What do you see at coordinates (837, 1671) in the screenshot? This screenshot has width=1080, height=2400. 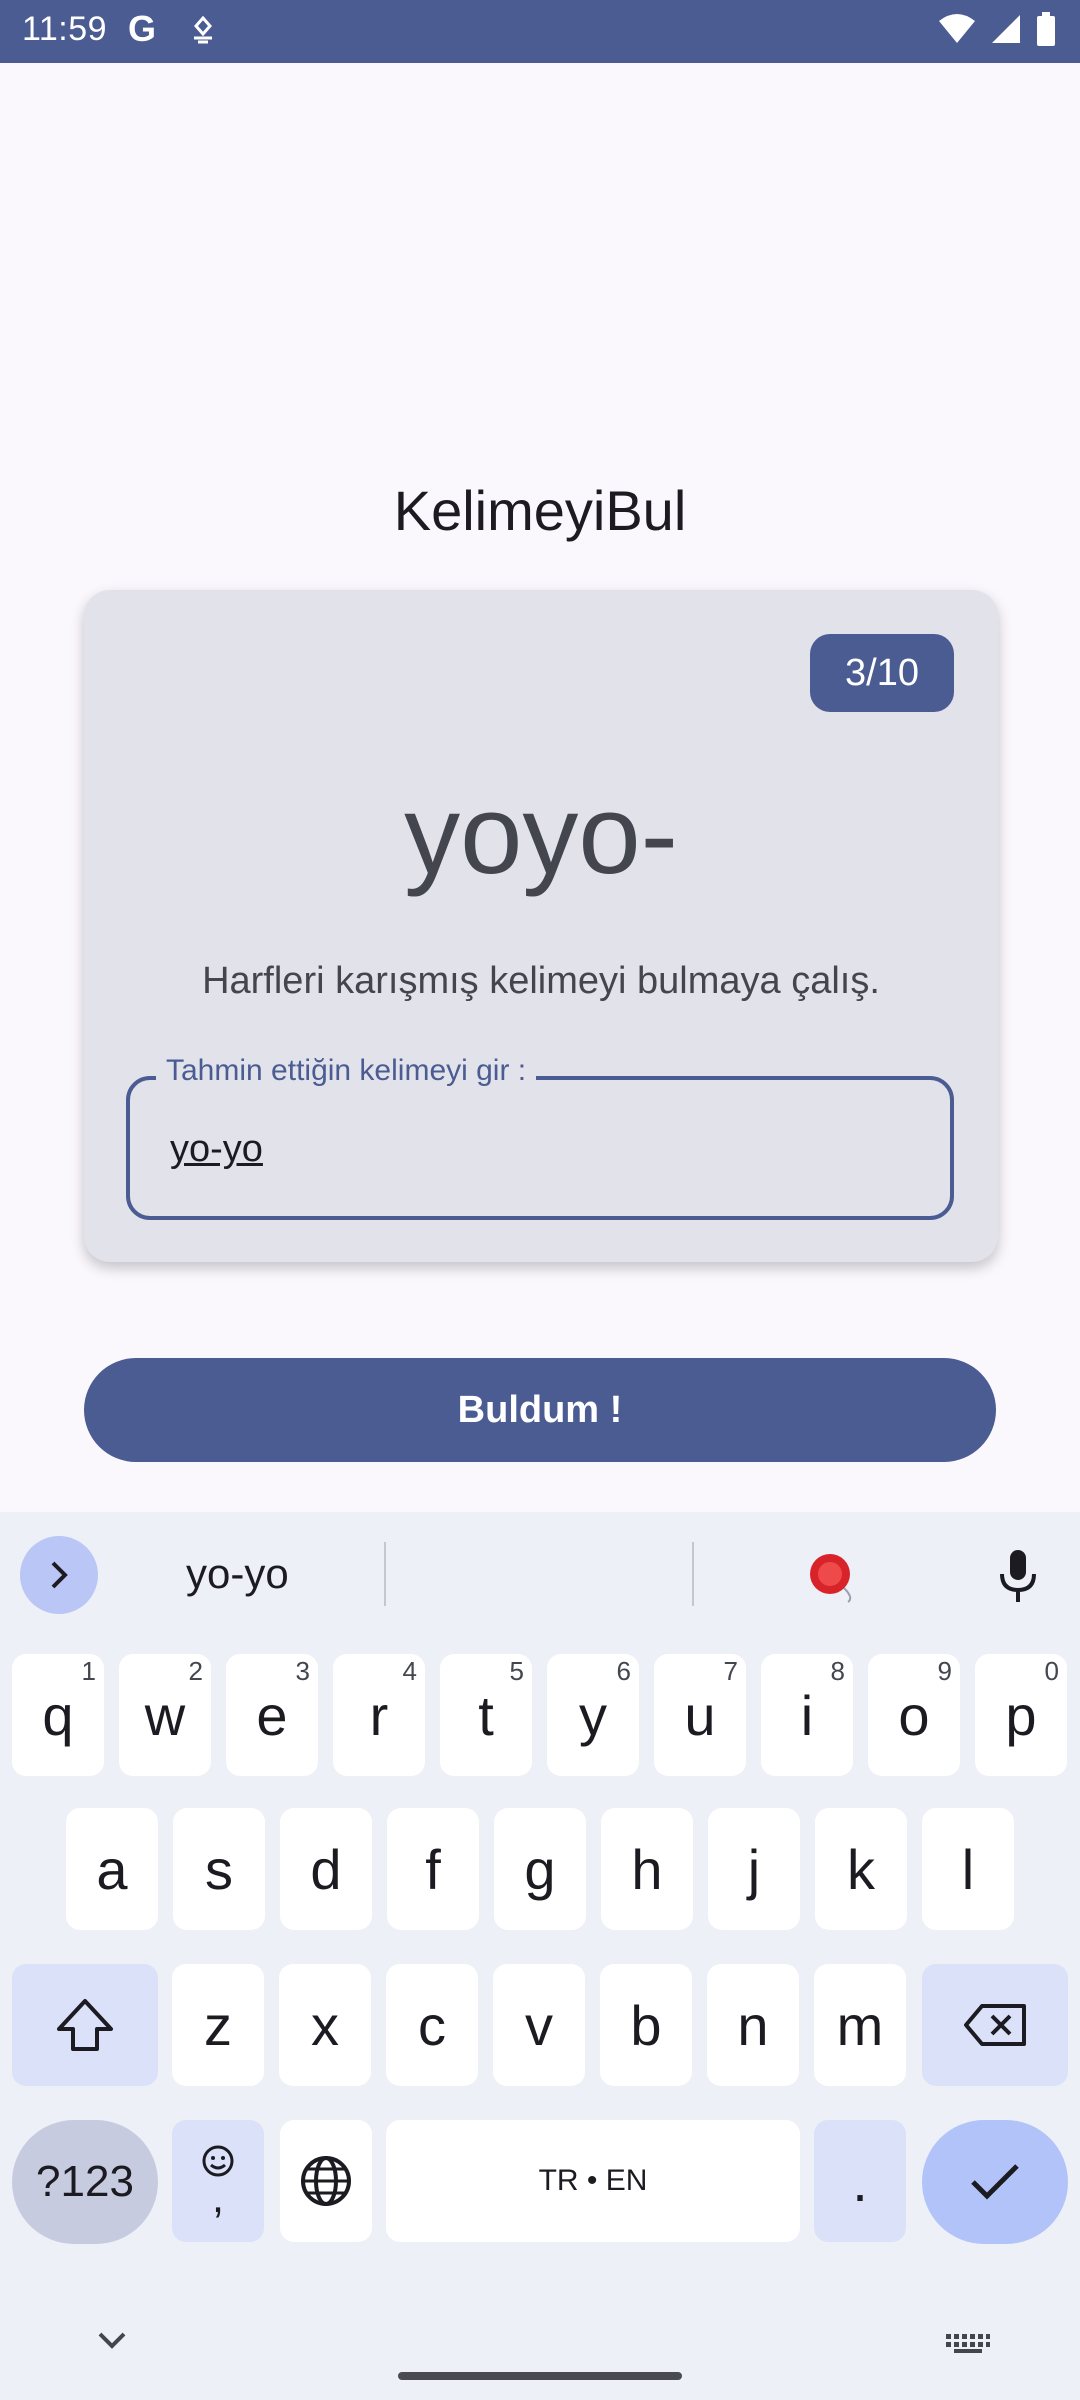 I see `key-number-hint: 8` at bounding box center [837, 1671].